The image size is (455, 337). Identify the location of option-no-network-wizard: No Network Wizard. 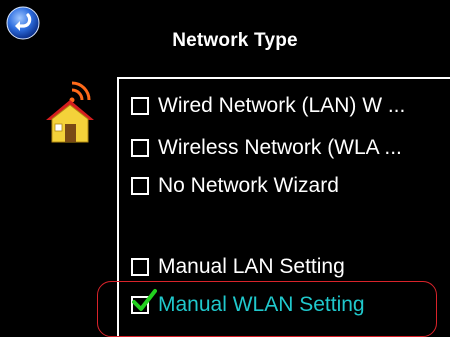
(235, 186).